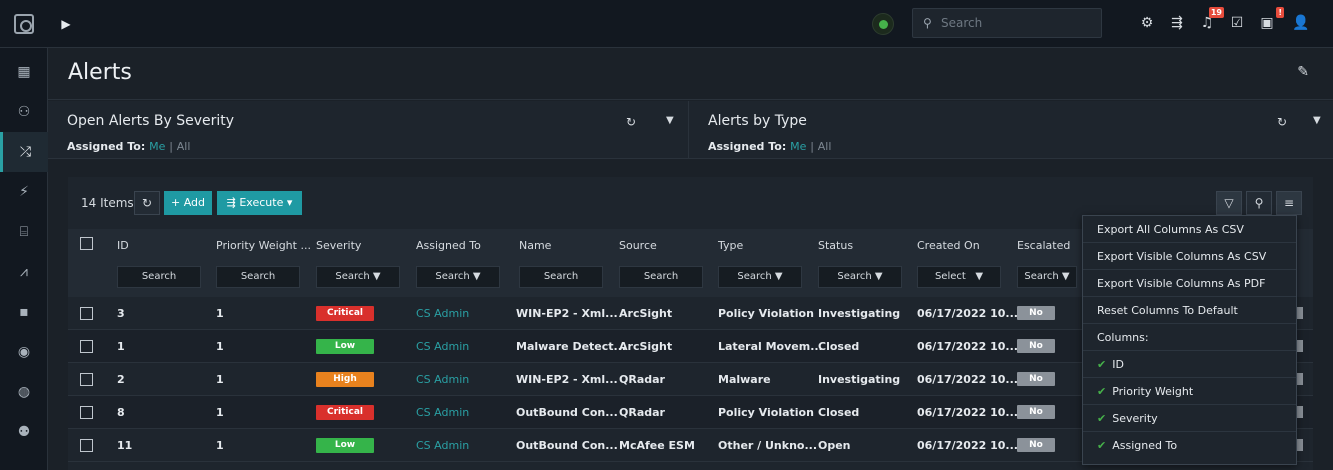 Image resolution: width=1333 pixels, height=470 pixels. I want to click on export-visible-pdf-item: Export Visible Columns As PDF, so click(1189, 283).